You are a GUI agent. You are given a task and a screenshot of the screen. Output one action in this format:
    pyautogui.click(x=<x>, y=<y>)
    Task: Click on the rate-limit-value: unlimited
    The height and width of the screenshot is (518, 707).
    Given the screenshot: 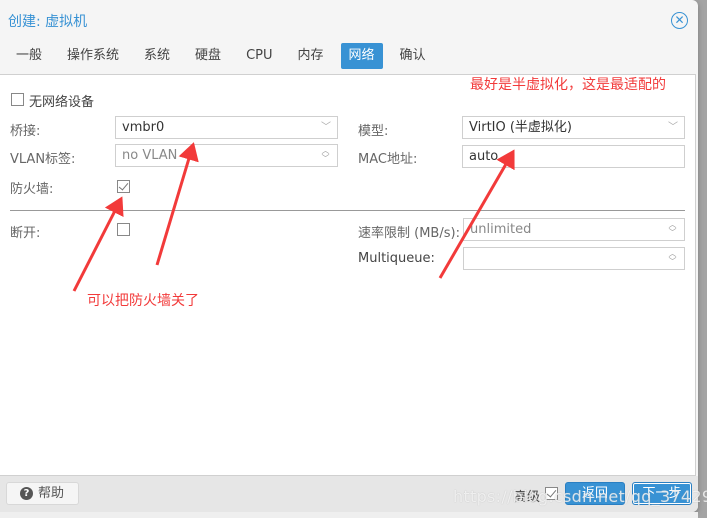 What is the action you would take?
    pyautogui.click(x=501, y=229)
    